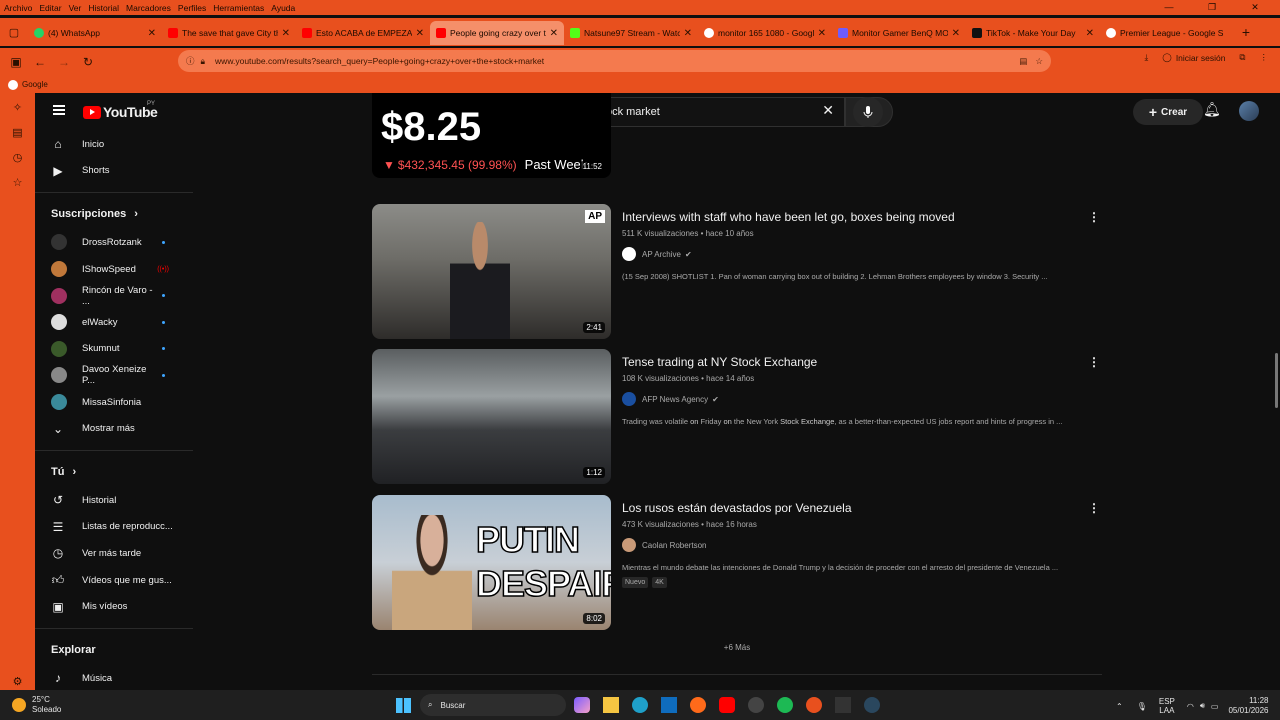 The width and height of the screenshot is (1280, 720). What do you see at coordinates (737, 508) in the screenshot?
I see `video-title: Los rusos están devastados por Venezuela` at bounding box center [737, 508].